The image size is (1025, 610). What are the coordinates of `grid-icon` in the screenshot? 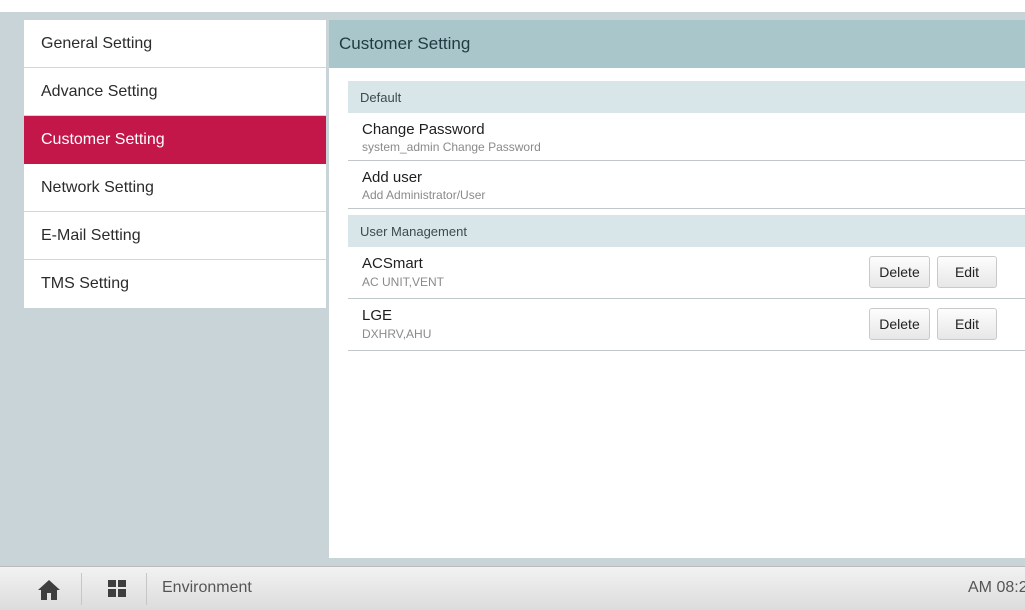 It's located at (117, 588).